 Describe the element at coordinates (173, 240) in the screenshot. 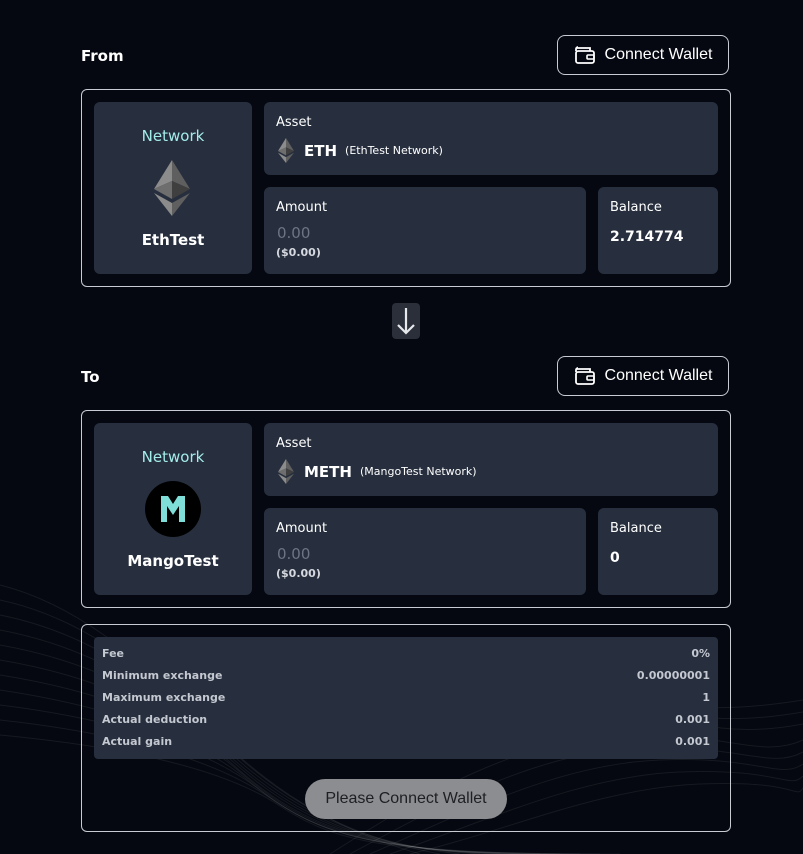

I see `from-network-name: EthTest` at that location.